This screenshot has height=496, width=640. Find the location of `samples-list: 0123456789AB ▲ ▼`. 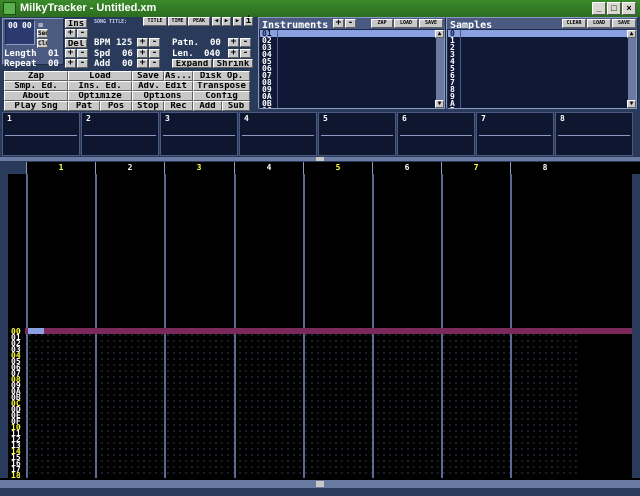

samples-list: 0123456789AB ▲ ▼ is located at coordinates (542, 69).